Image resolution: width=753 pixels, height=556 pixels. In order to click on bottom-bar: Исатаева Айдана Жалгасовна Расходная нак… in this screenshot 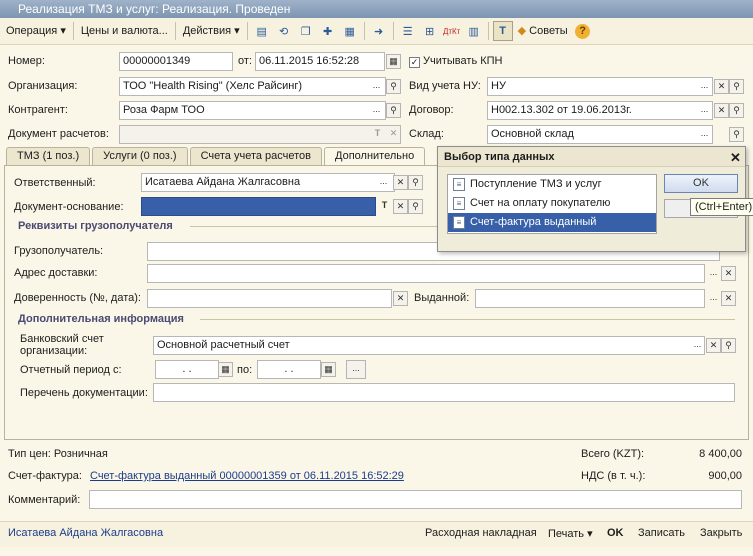, I will do `click(376, 534)`.